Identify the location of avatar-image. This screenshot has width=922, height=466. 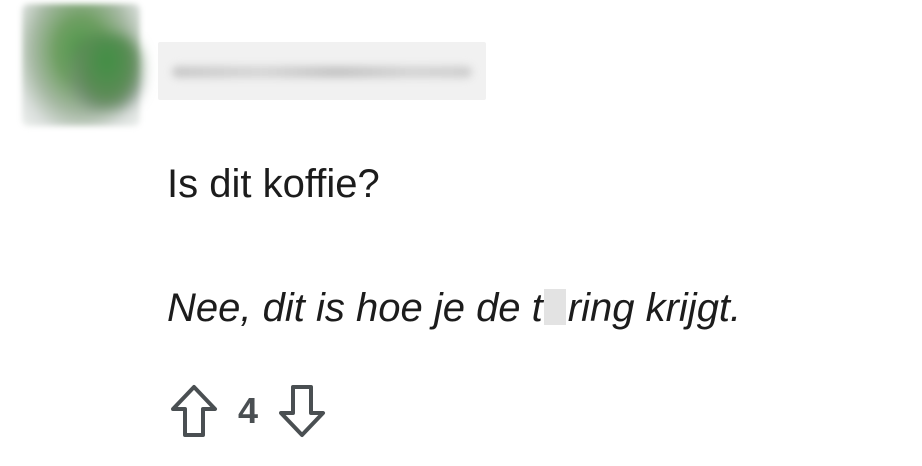
(107, 72).